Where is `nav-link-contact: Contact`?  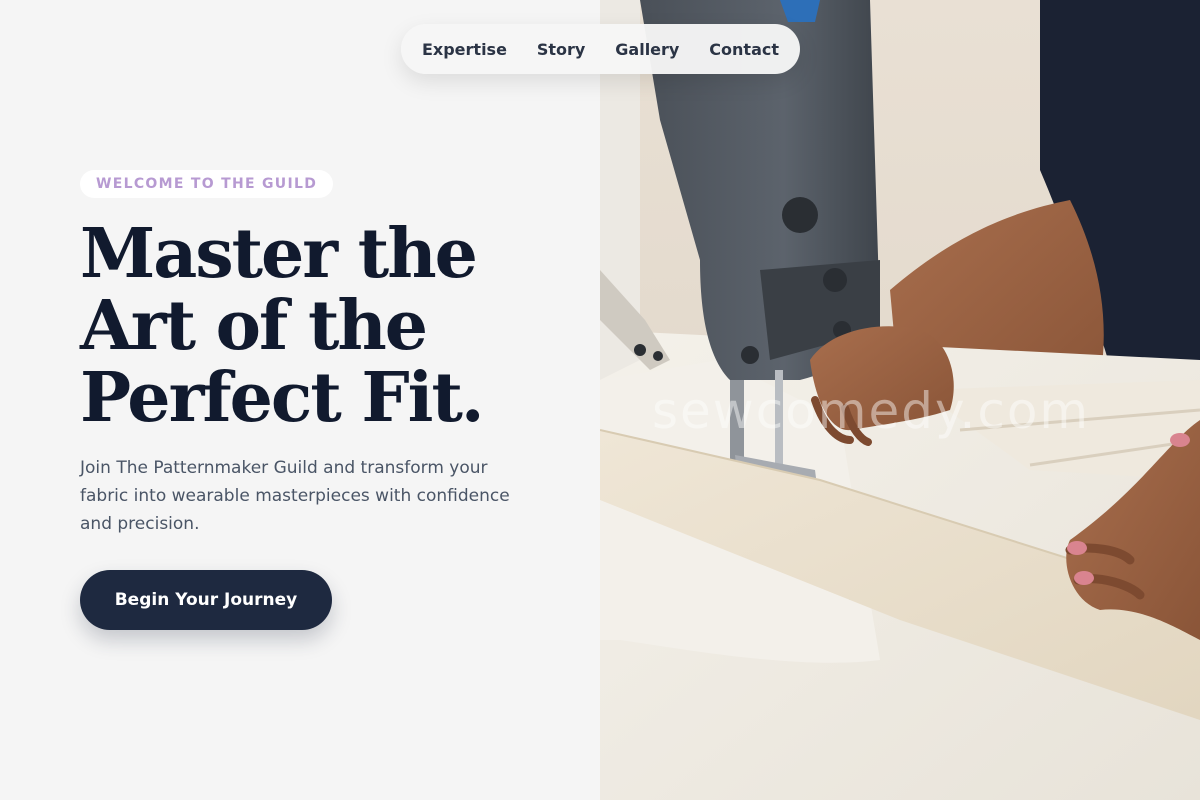
nav-link-contact: Contact is located at coordinates (744, 49).